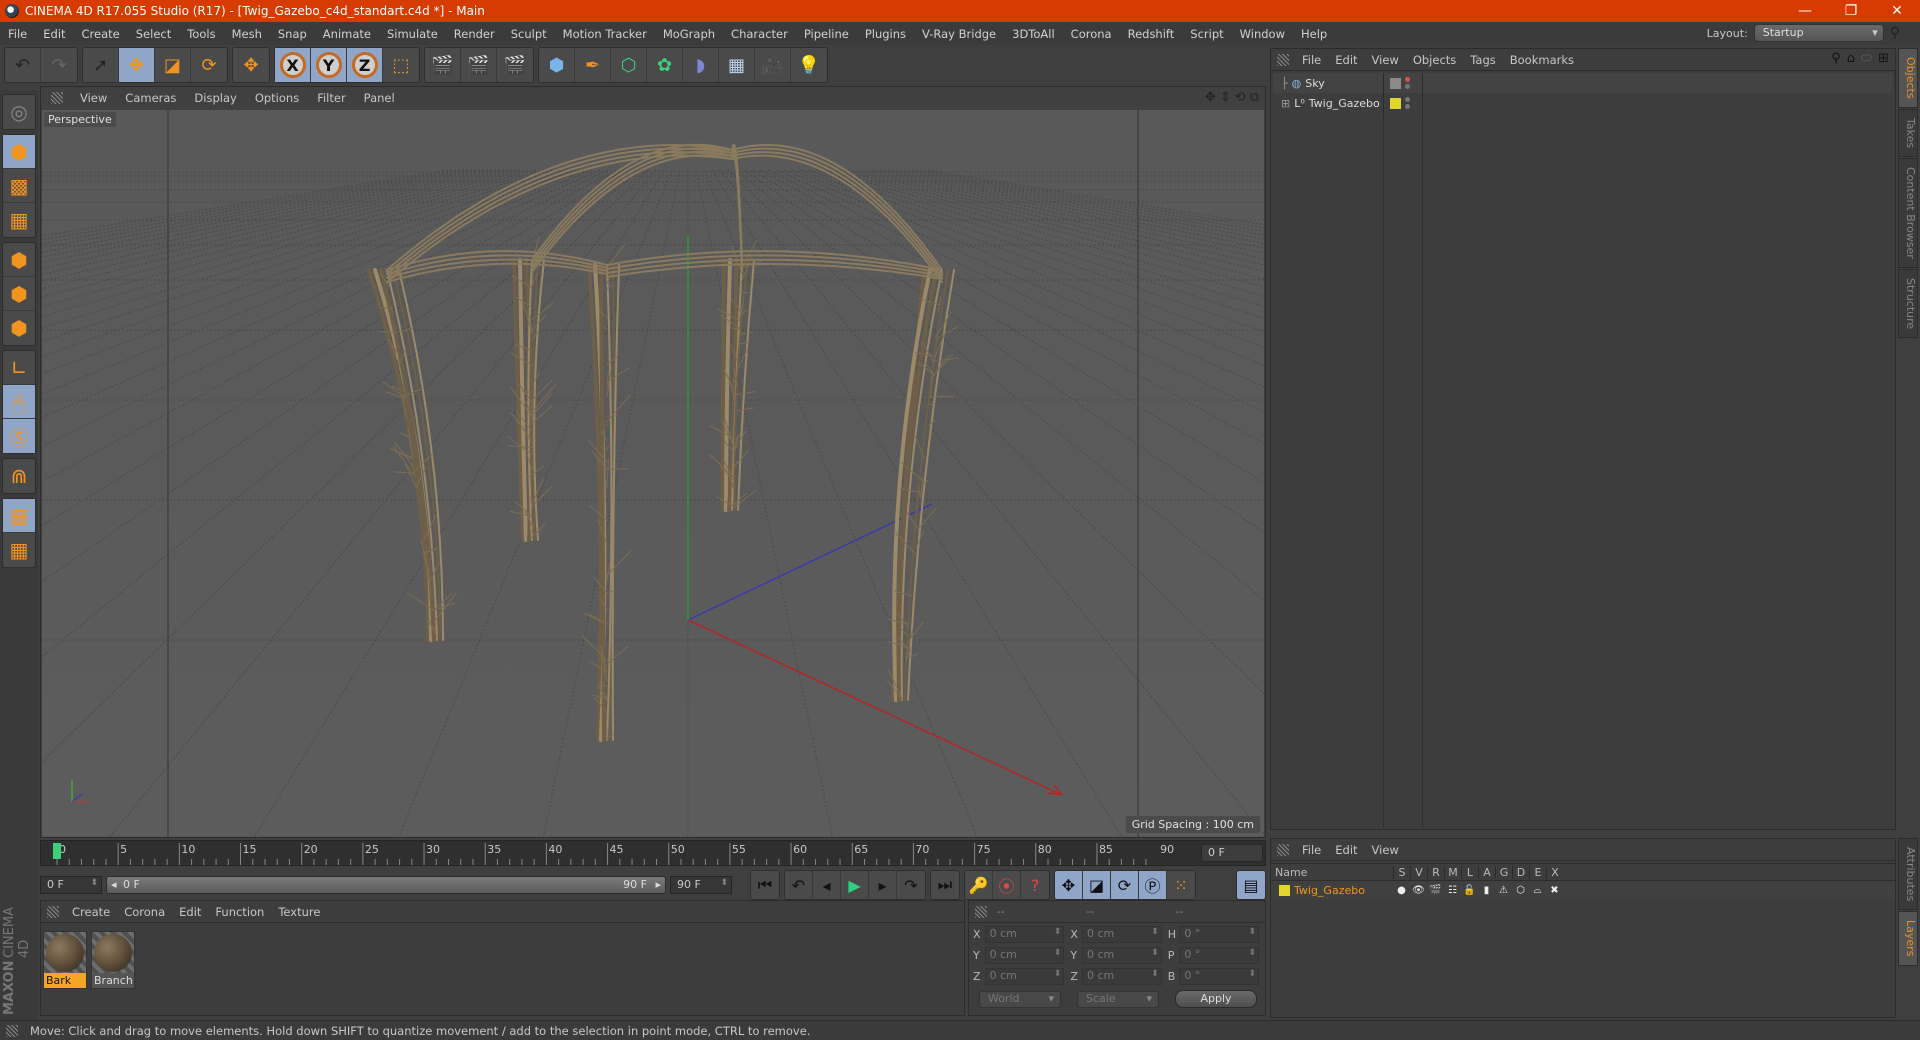  Describe the element at coordinates (1118, 999) in the screenshot. I see `size-mode-dropdown: Scale` at that location.